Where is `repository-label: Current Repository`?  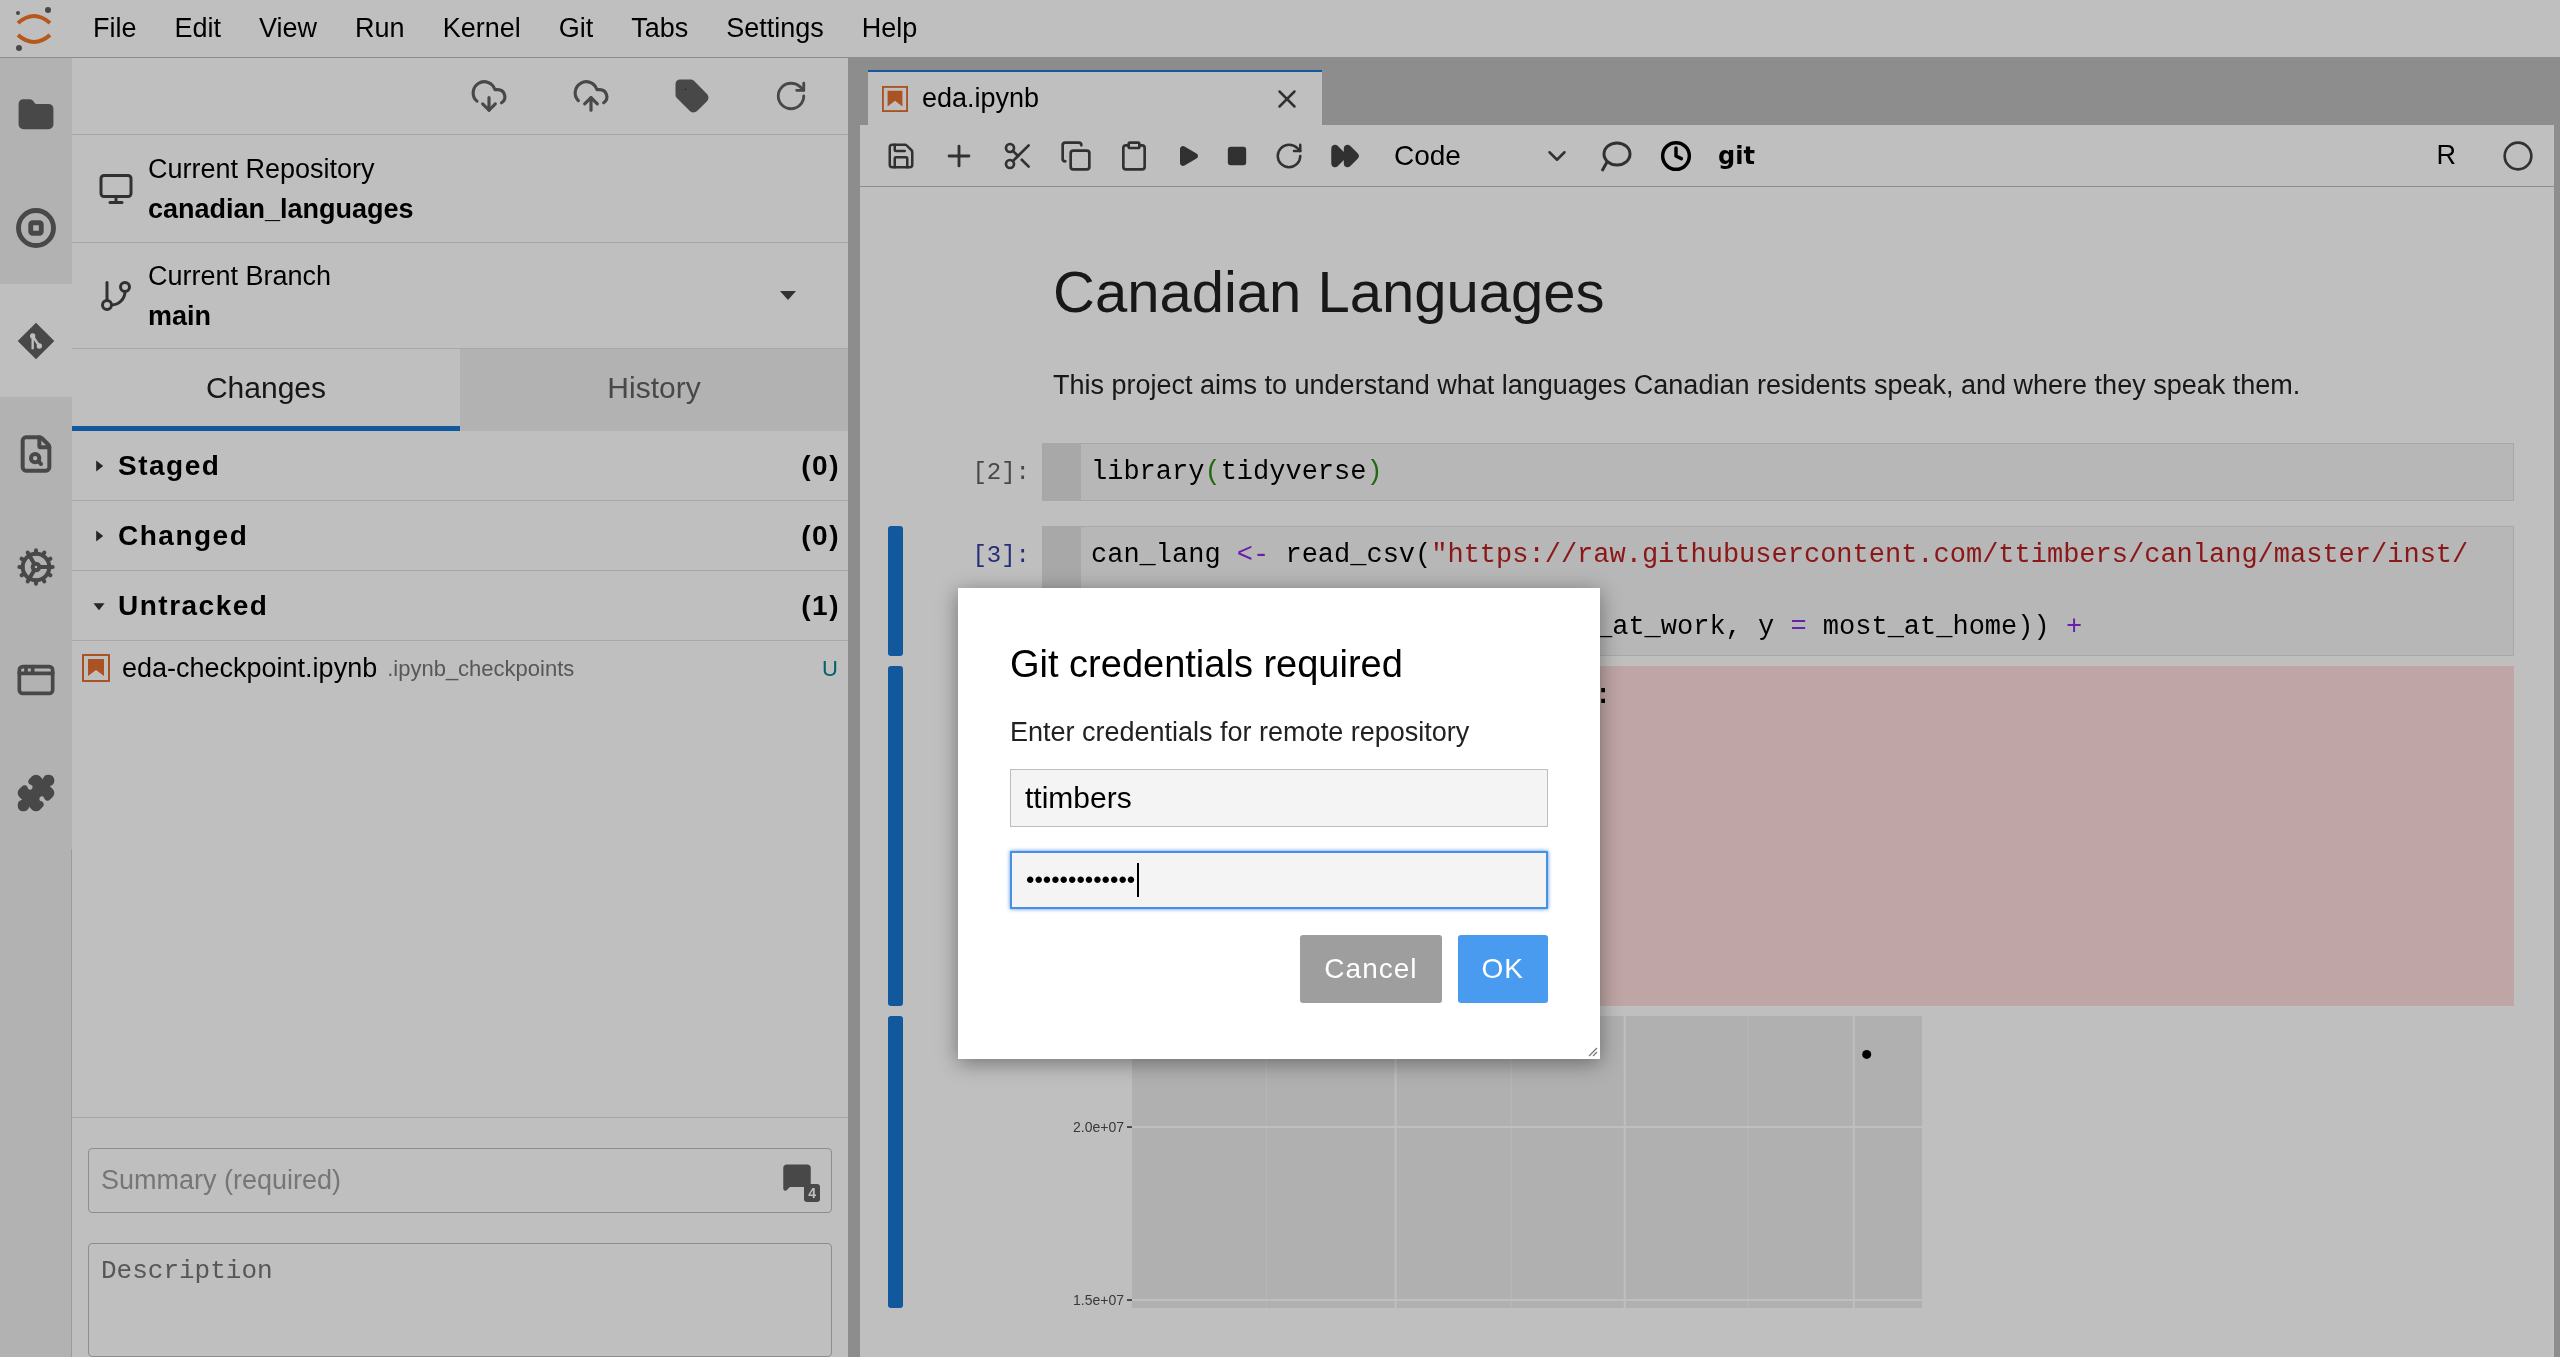
repository-label: Current Repository is located at coordinates (262, 169).